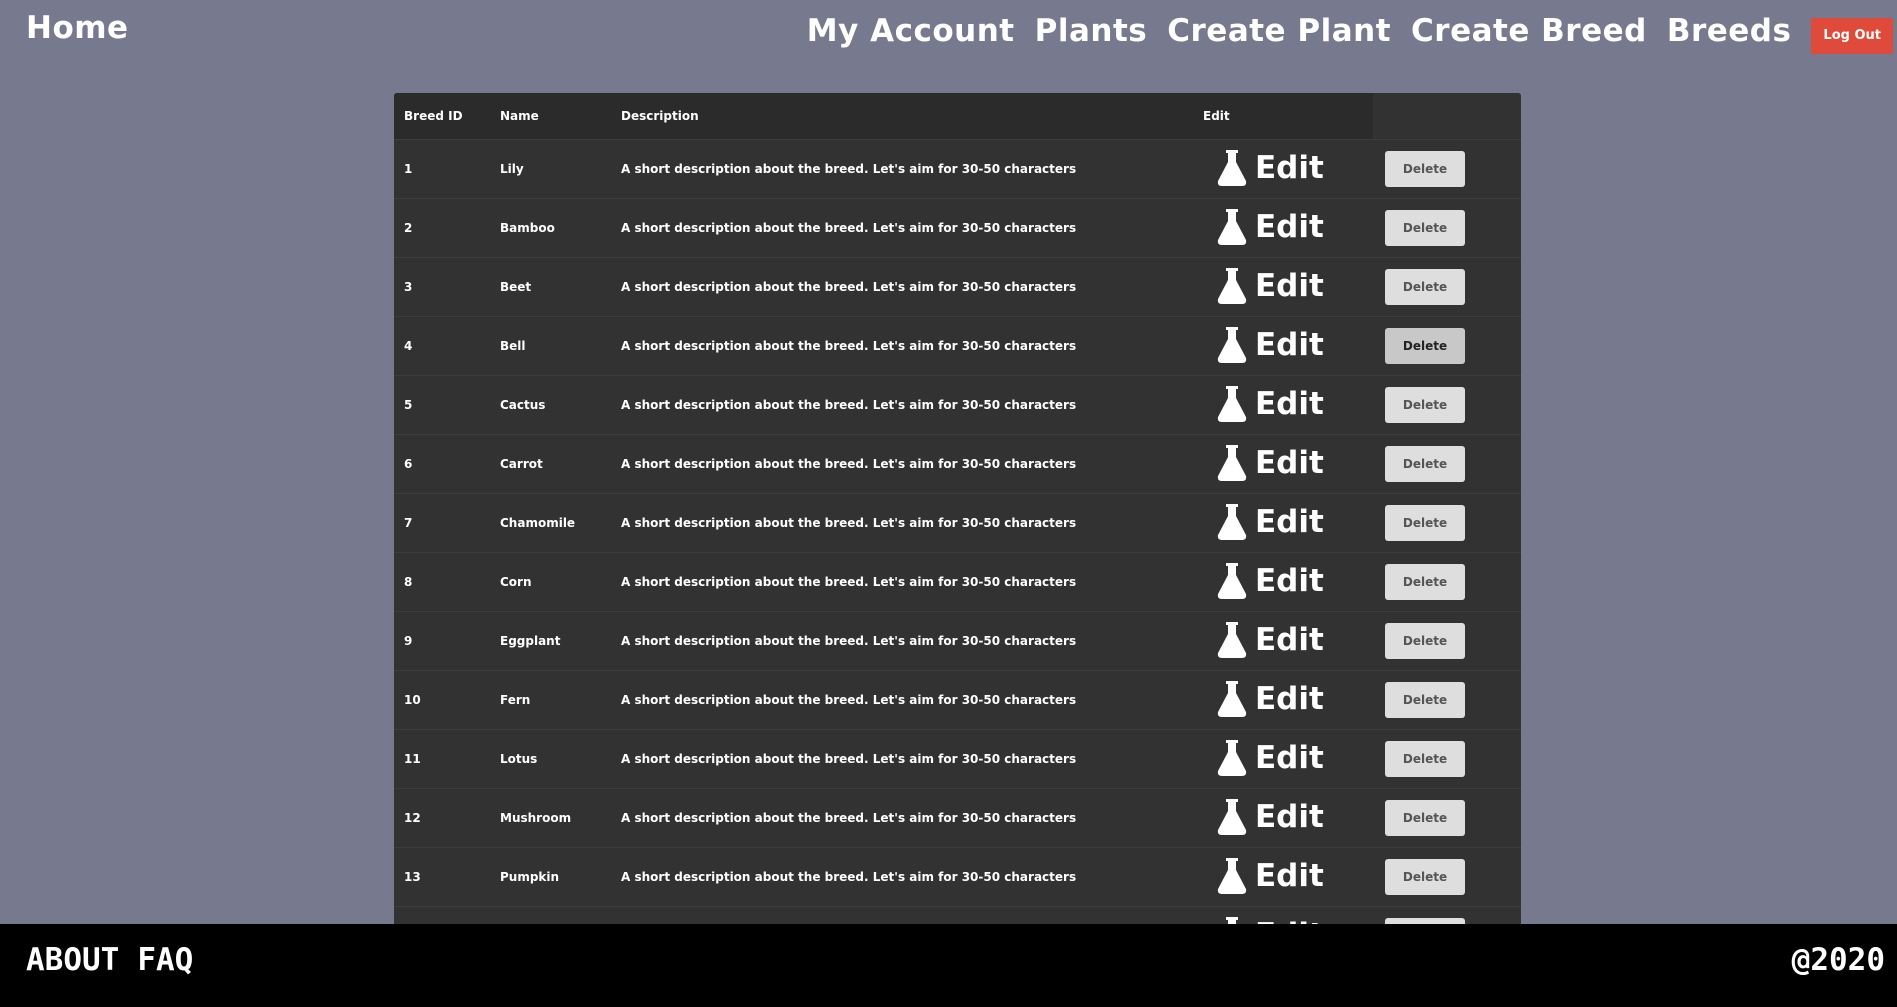 The height and width of the screenshot is (1007, 1897). I want to click on breed-id-cell: 11, so click(442, 759).